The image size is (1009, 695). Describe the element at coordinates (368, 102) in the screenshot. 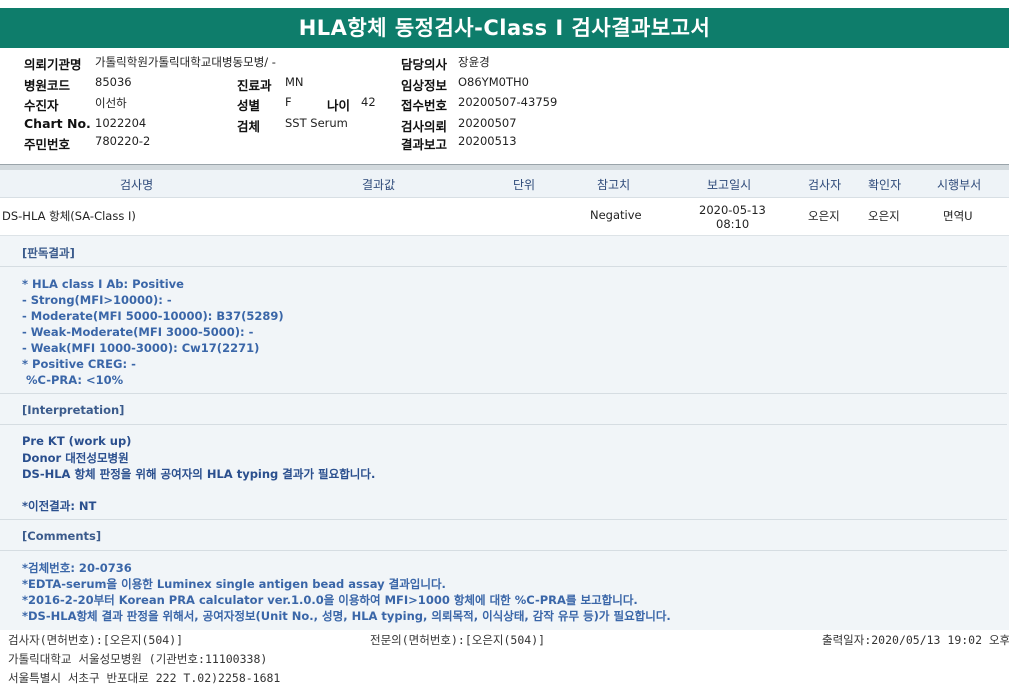

I see `age-value: 42` at that location.